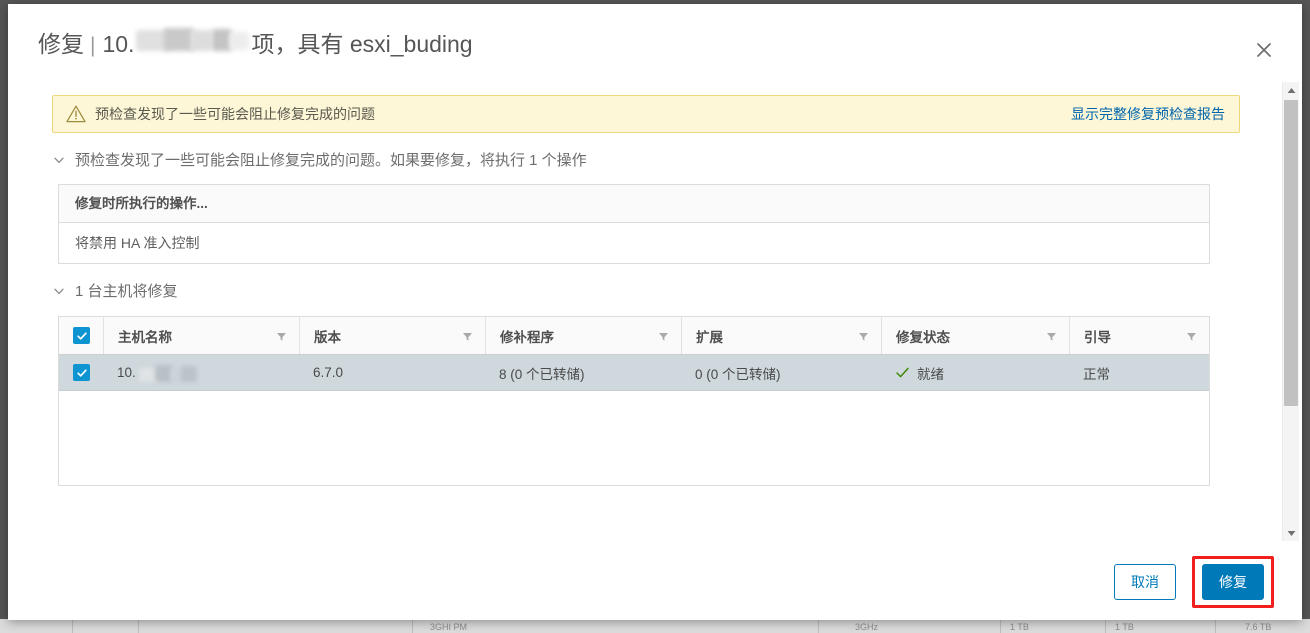 The image size is (1310, 633). Describe the element at coordinates (235, 114) in the screenshot. I see `warning-message: 预检查发现了一些可能会阻止修复完成的问题` at that location.